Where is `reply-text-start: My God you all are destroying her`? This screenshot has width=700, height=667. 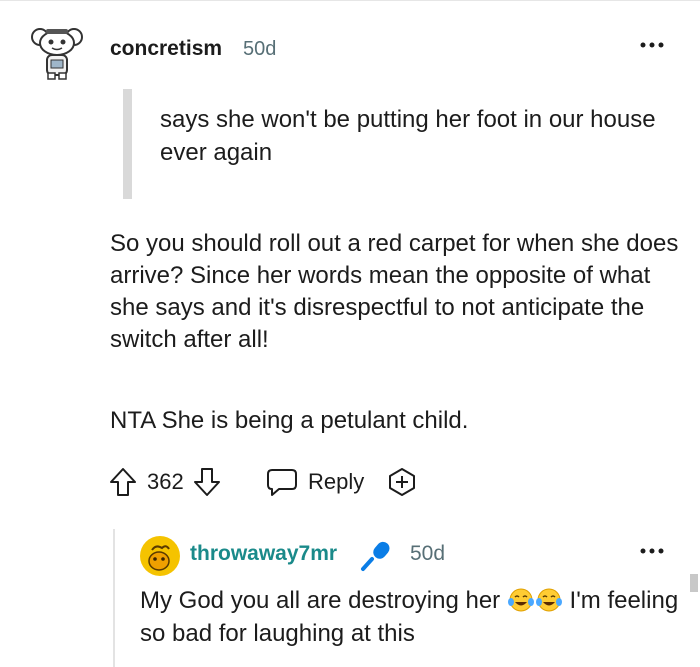 reply-text-start: My God you all are destroying her is located at coordinates (320, 600).